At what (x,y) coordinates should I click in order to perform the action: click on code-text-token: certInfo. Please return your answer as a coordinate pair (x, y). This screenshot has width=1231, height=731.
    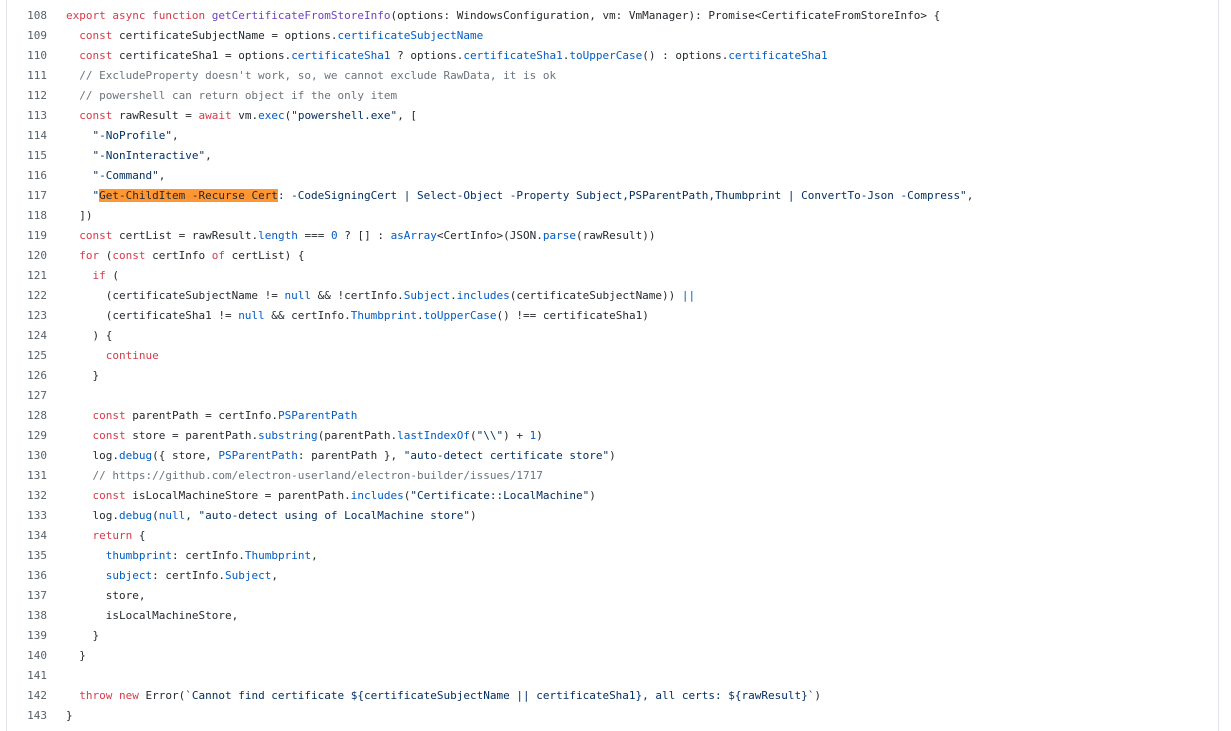
    Looking at the image, I should click on (178, 255).